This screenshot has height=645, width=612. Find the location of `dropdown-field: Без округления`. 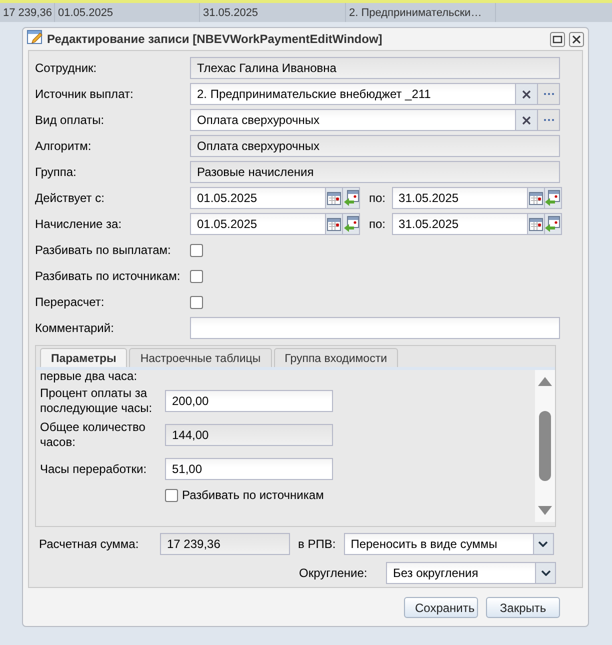

dropdown-field: Без округления is located at coordinates (461, 573).